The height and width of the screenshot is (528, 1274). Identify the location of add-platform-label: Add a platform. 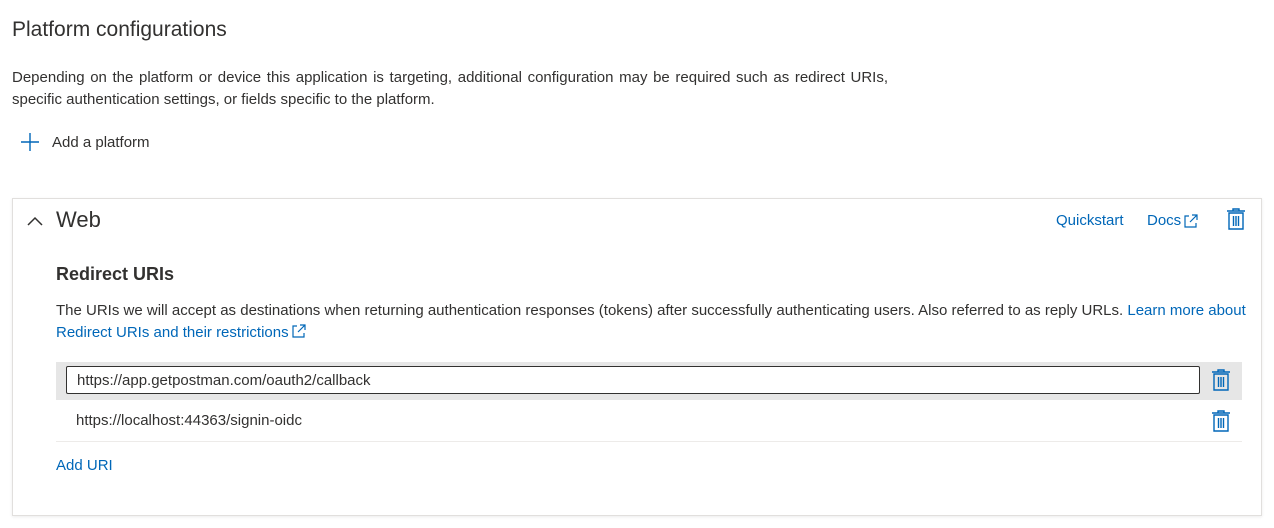
(101, 142).